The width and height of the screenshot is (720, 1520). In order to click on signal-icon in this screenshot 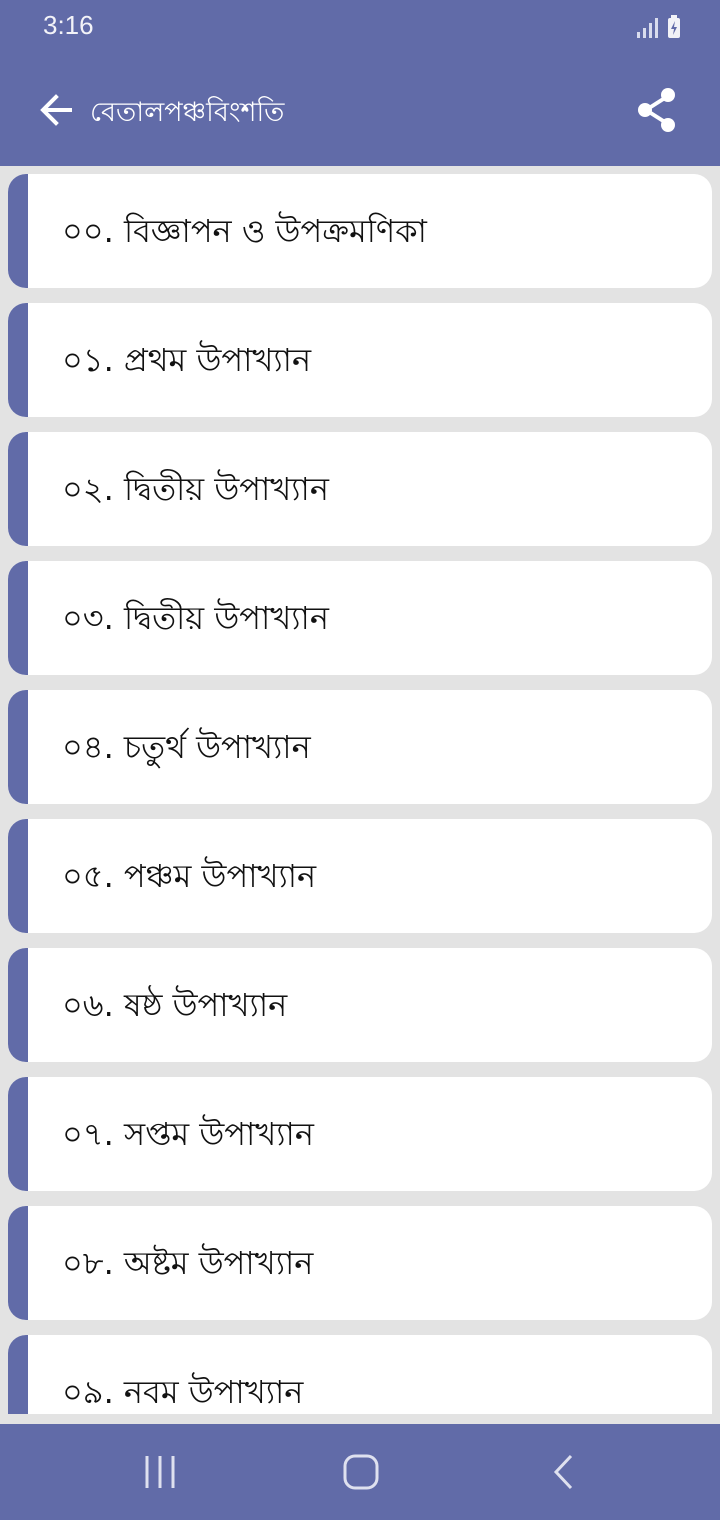, I will do `click(647, 27)`.